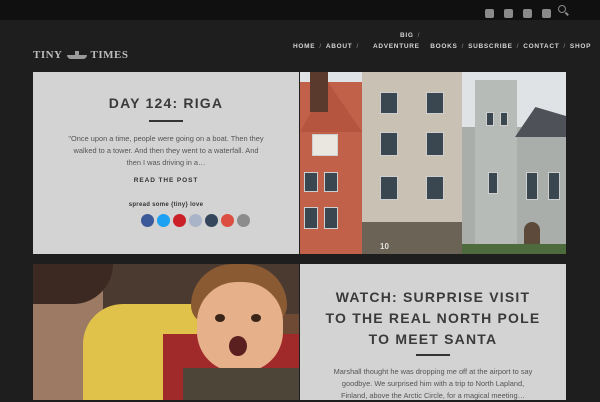  What do you see at coordinates (546, 13) in the screenshot?
I see `instagram-icon` at bounding box center [546, 13].